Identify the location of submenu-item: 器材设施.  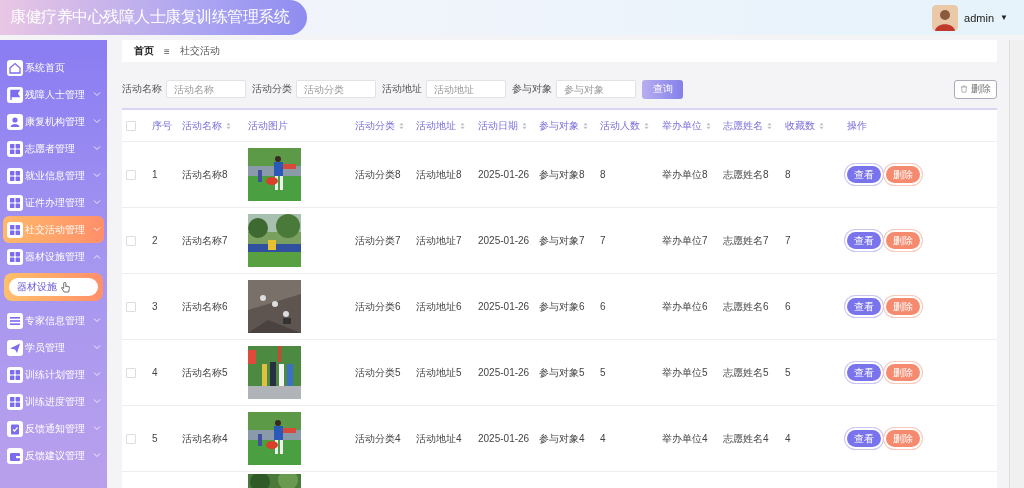
(53, 287).